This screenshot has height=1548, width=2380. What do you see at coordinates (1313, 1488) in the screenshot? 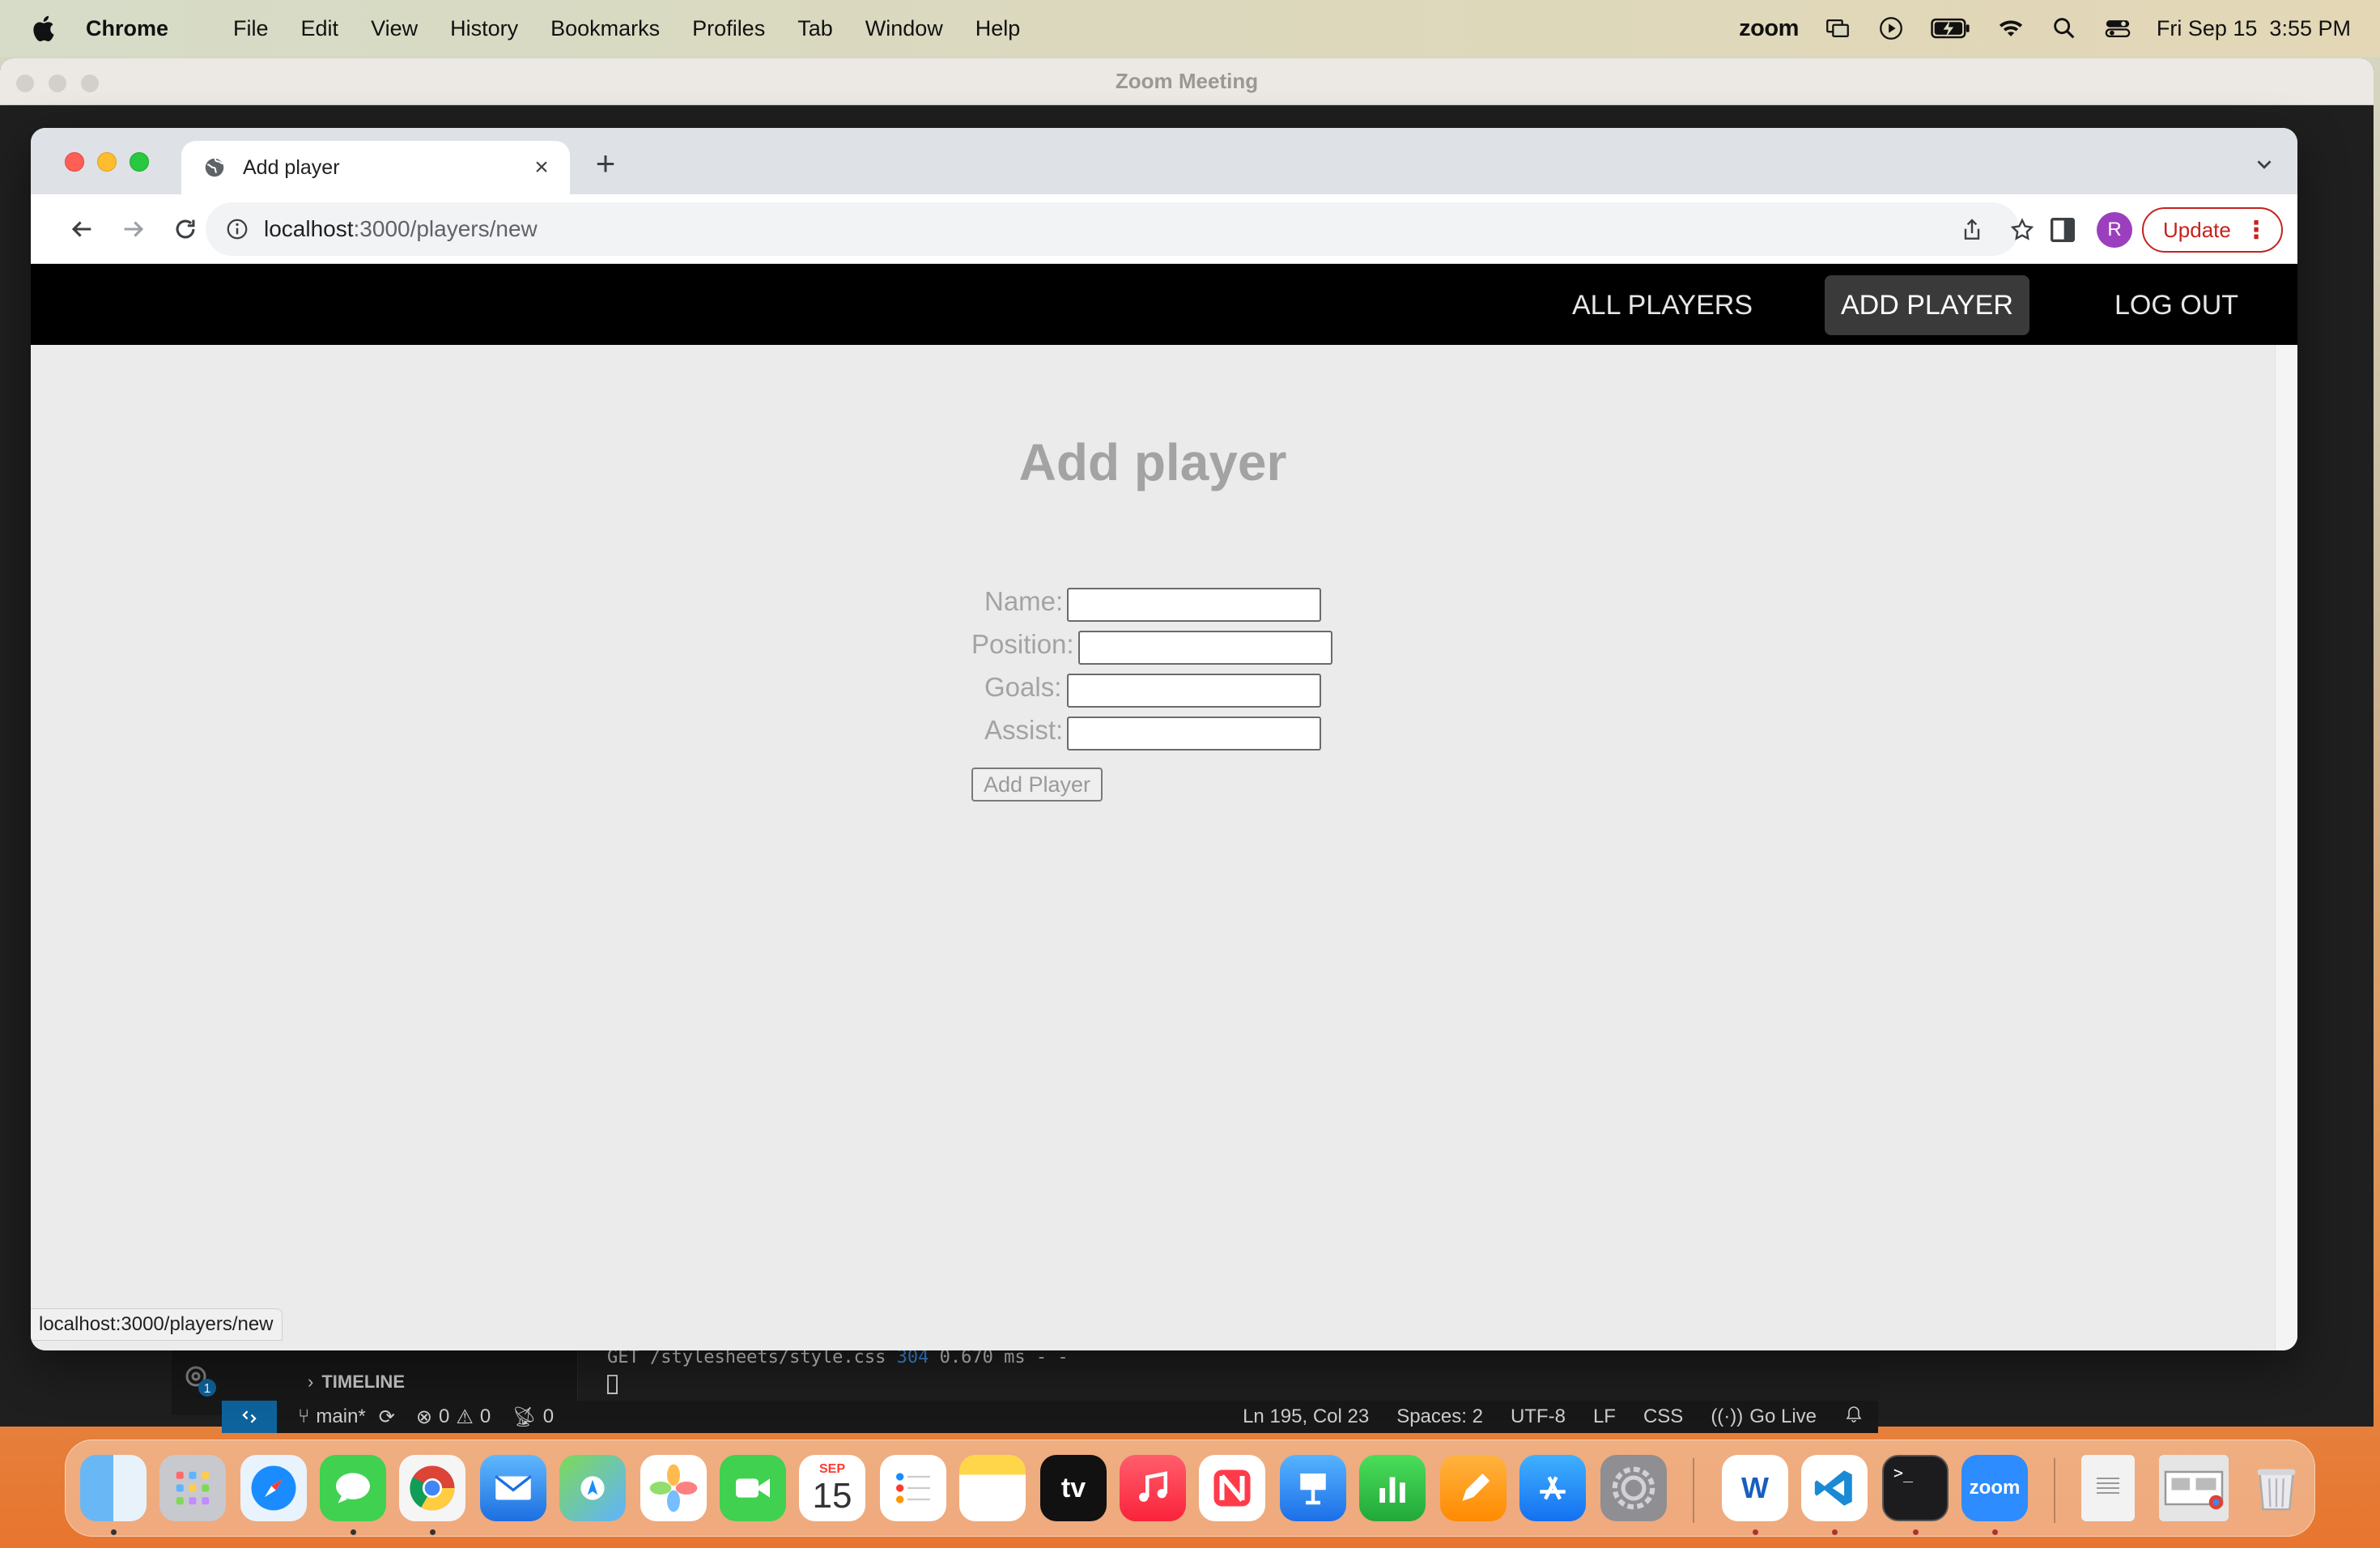
I see `keynote-icon` at bounding box center [1313, 1488].